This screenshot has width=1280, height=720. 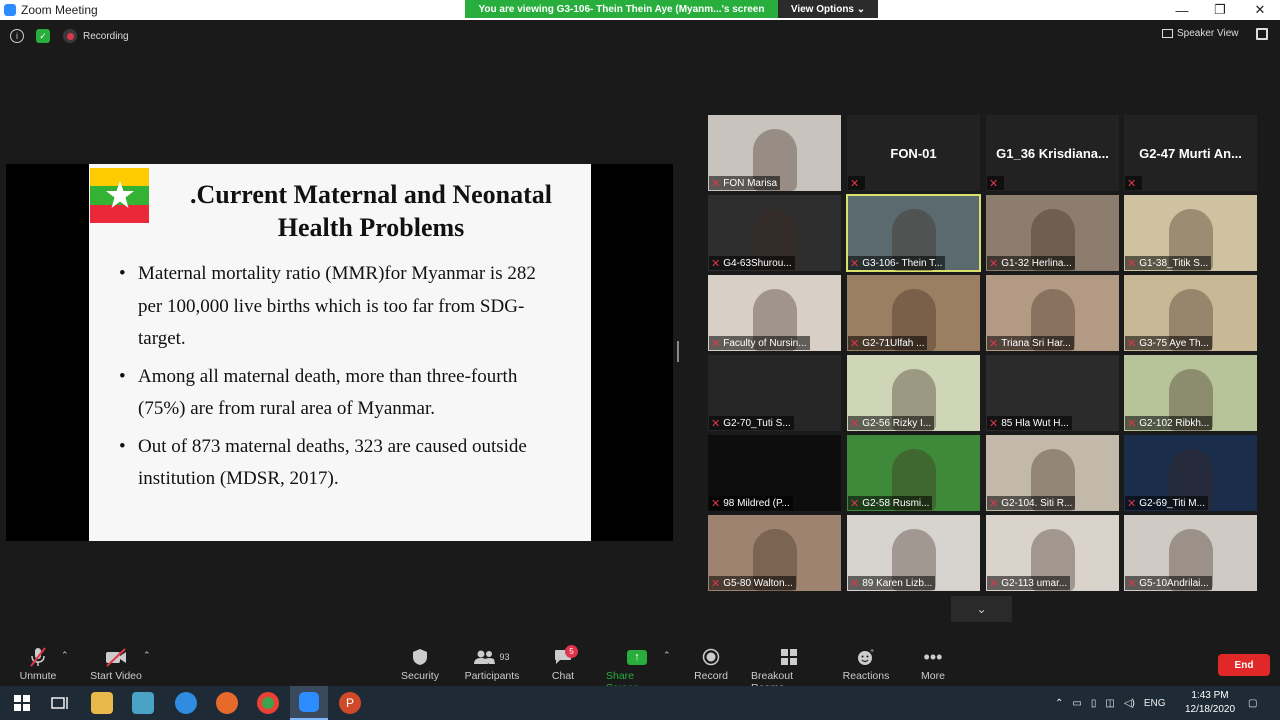 I want to click on record-button: Record, so click(x=711, y=663).